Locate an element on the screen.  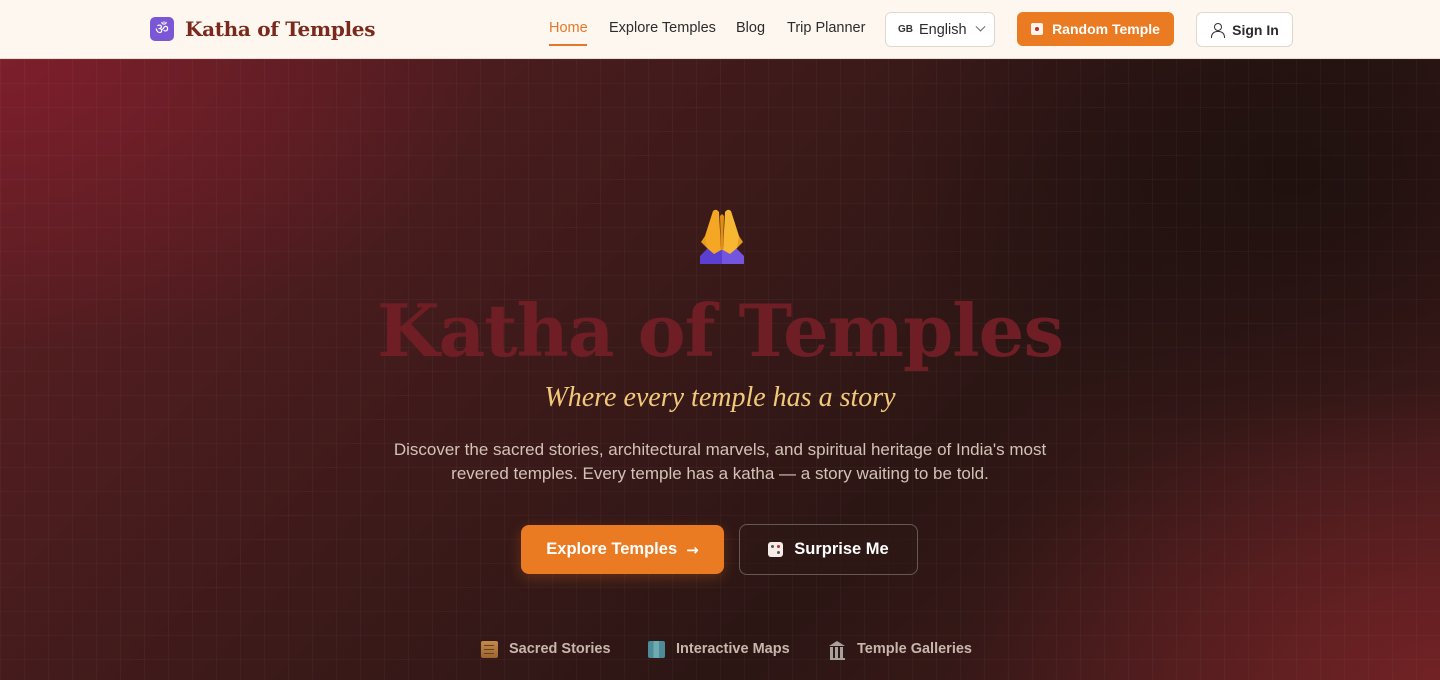
language-label: English is located at coordinates (943, 29).